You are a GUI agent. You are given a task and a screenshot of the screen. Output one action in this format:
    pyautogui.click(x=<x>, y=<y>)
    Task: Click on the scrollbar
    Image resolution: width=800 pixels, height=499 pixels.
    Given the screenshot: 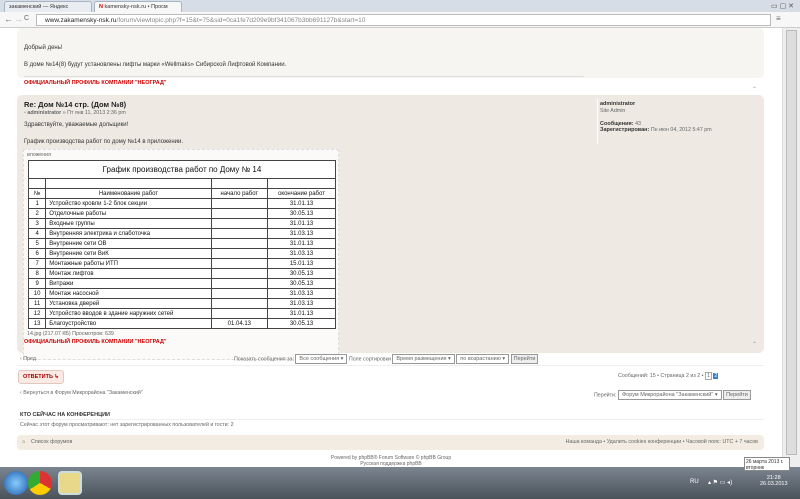 What is the action you would take?
    pyautogui.click(x=791, y=247)
    